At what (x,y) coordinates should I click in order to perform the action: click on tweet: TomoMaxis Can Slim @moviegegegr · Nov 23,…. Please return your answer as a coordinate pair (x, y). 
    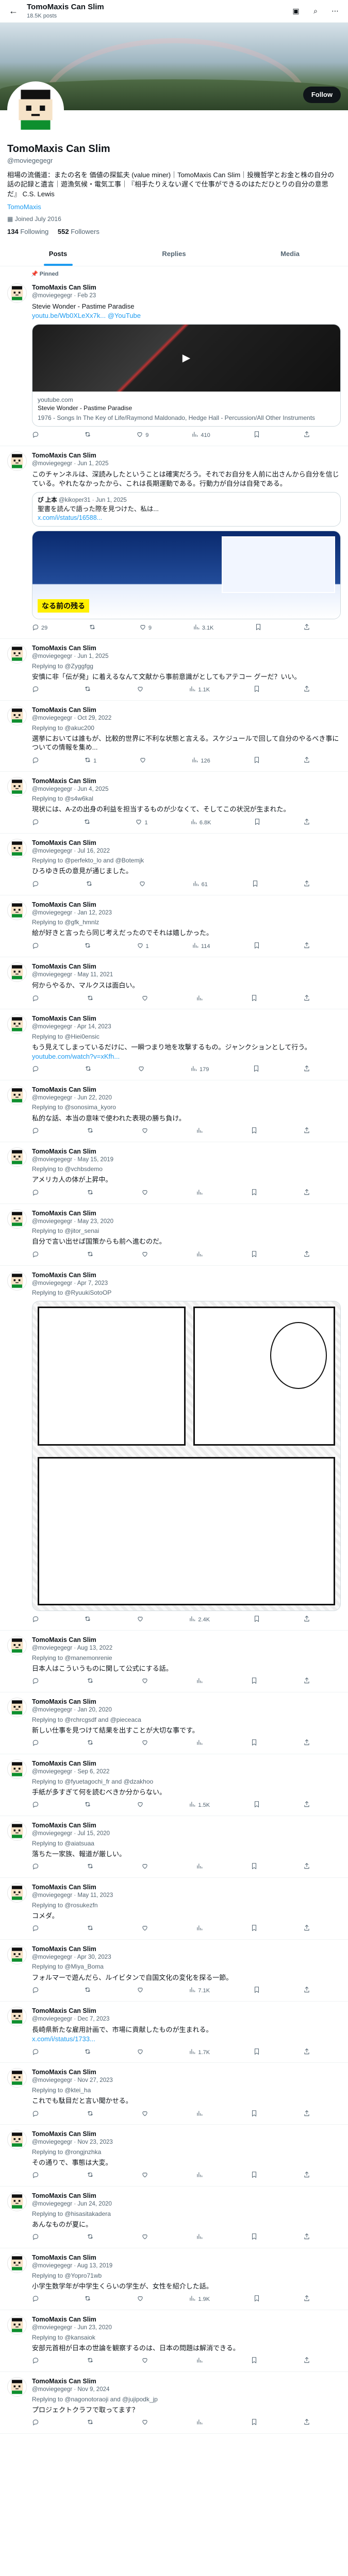
    Looking at the image, I should click on (174, 2156).